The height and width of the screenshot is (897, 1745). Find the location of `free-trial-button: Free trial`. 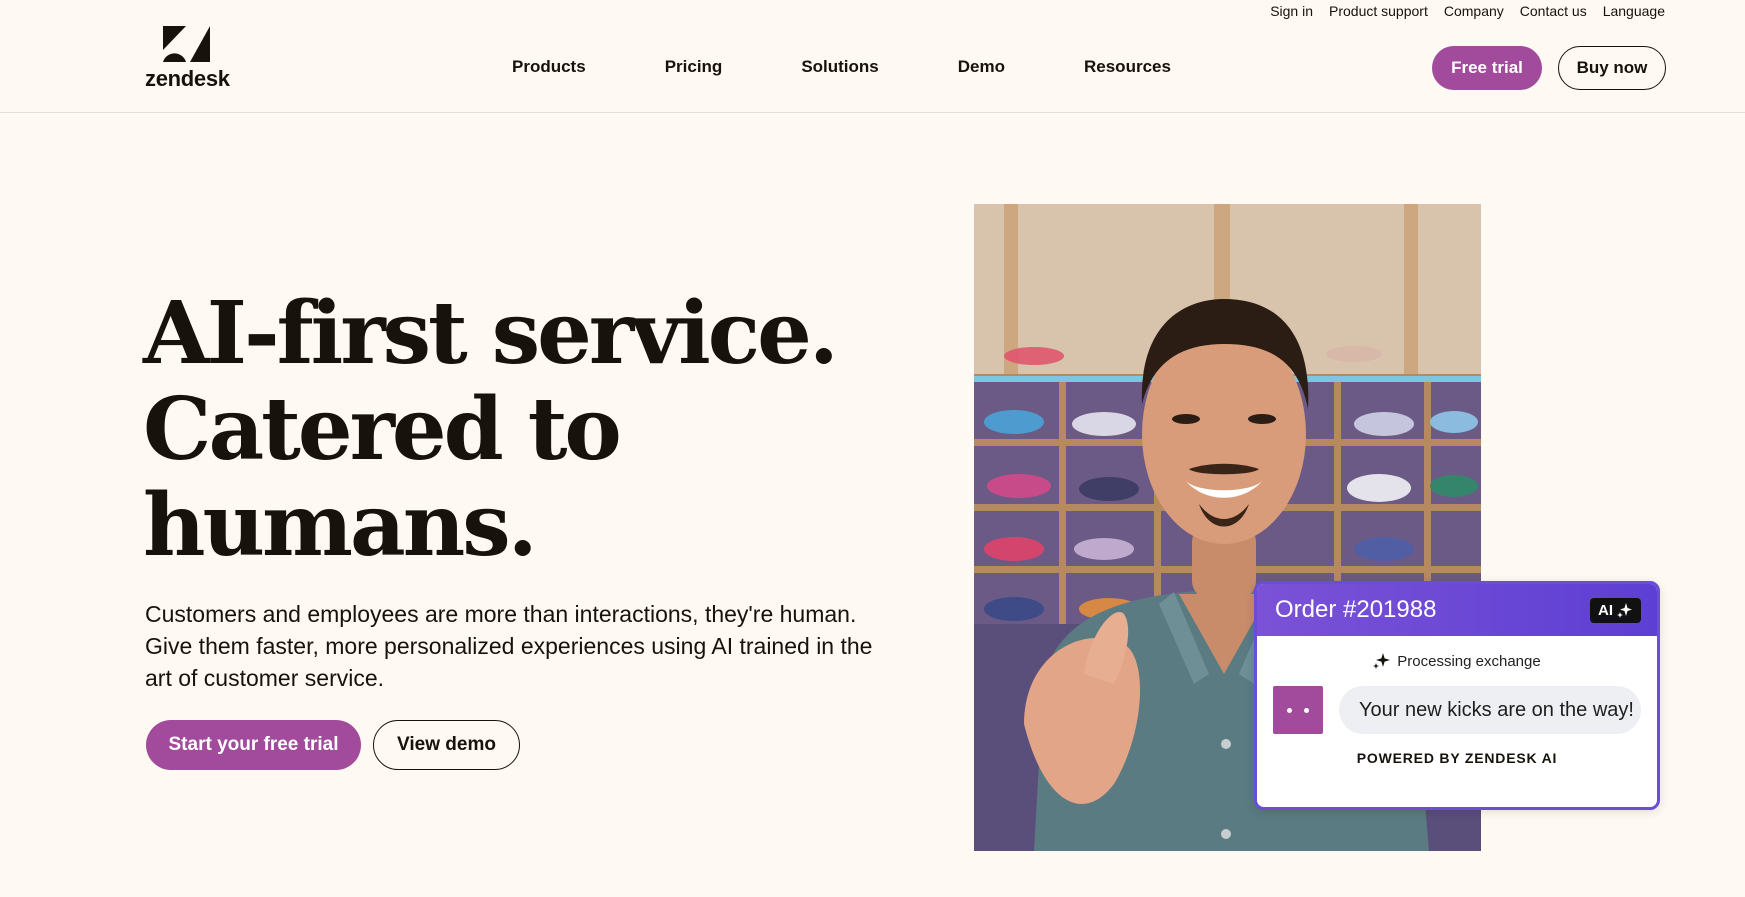

free-trial-button: Free trial is located at coordinates (1487, 68).